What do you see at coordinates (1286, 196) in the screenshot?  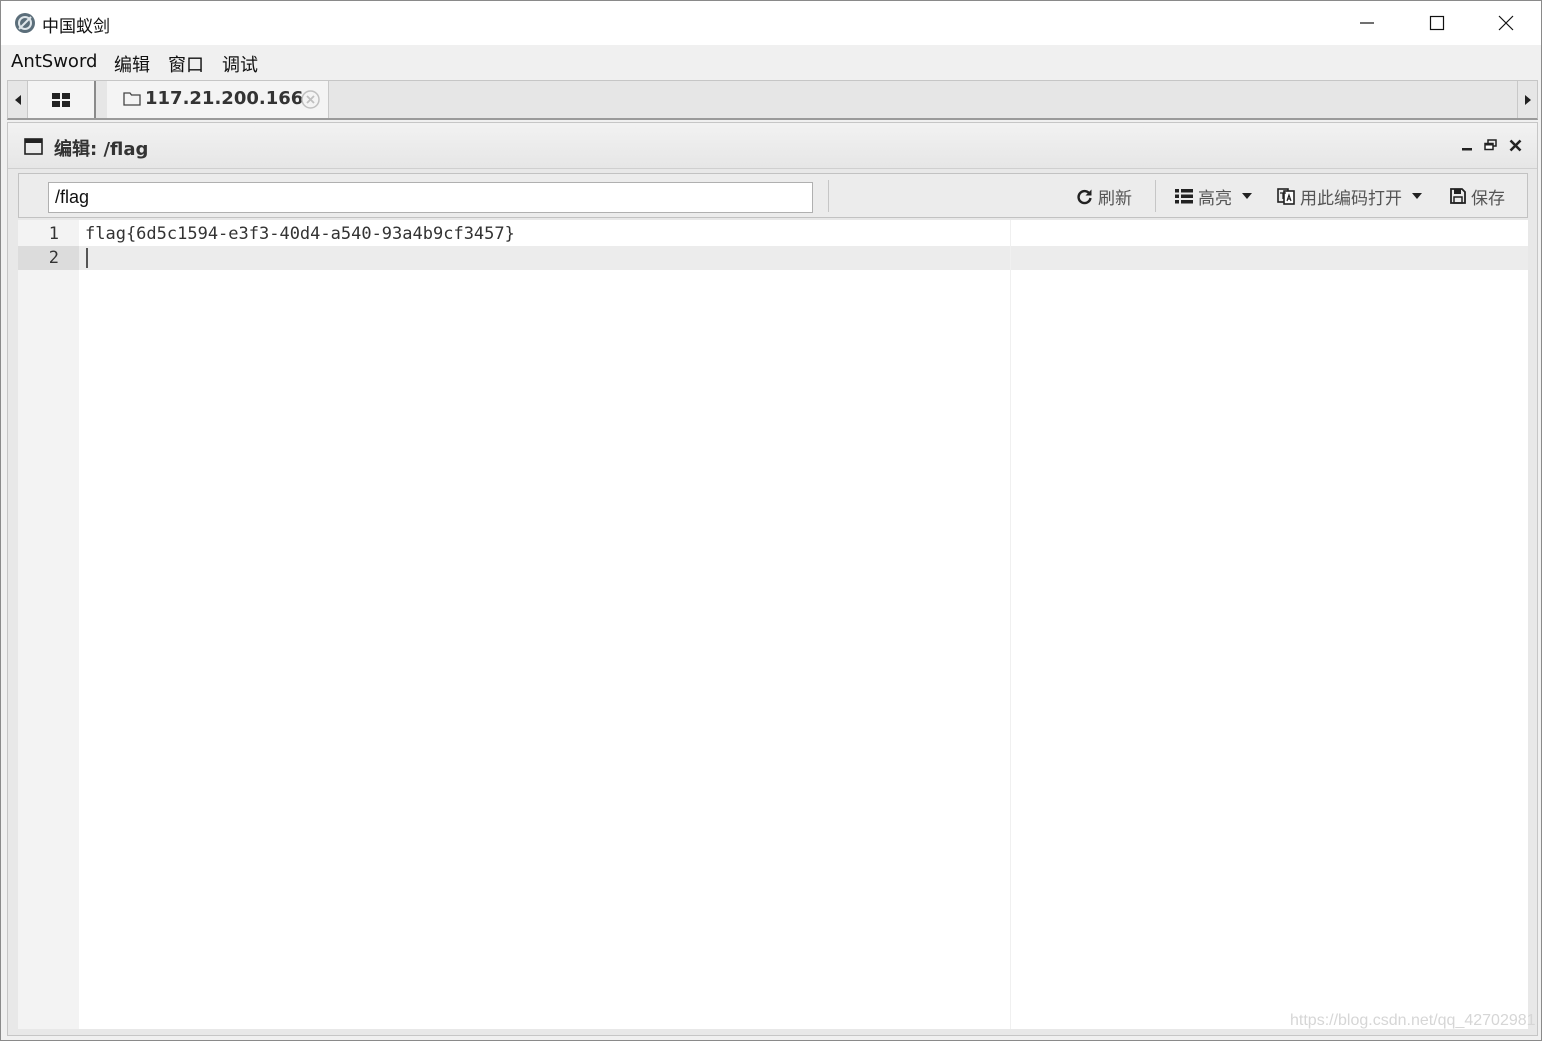 I see `translate-icon` at bounding box center [1286, 196].